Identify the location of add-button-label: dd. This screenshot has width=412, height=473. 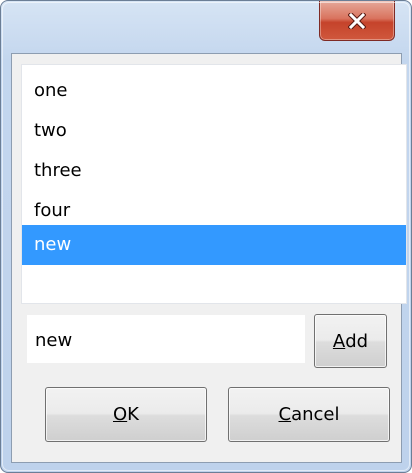
(357, 341).